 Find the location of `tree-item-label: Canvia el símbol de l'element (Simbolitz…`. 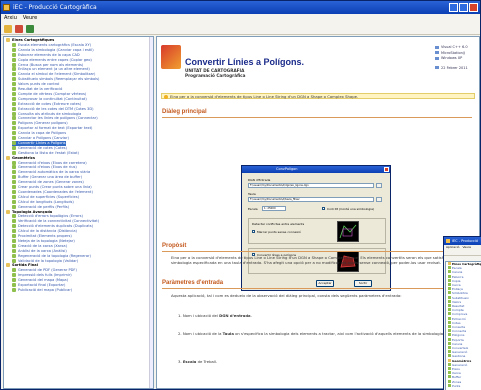

tree-item-label: Canvia el símbol de l'element (Simbolitz… is located at coordinates (57, 74).